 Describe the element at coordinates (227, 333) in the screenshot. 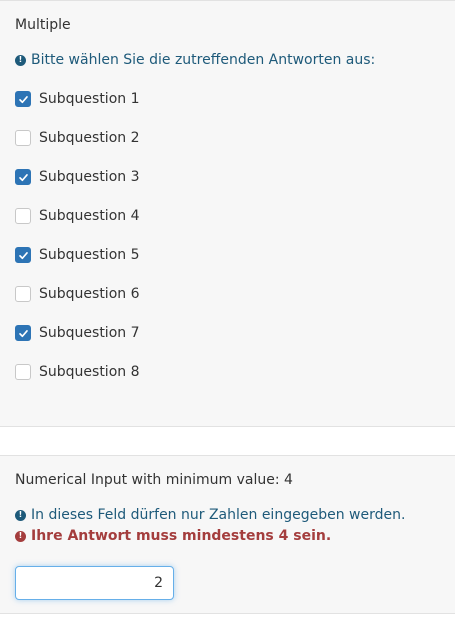

I see `option-7: Subquestion 7` at that location.